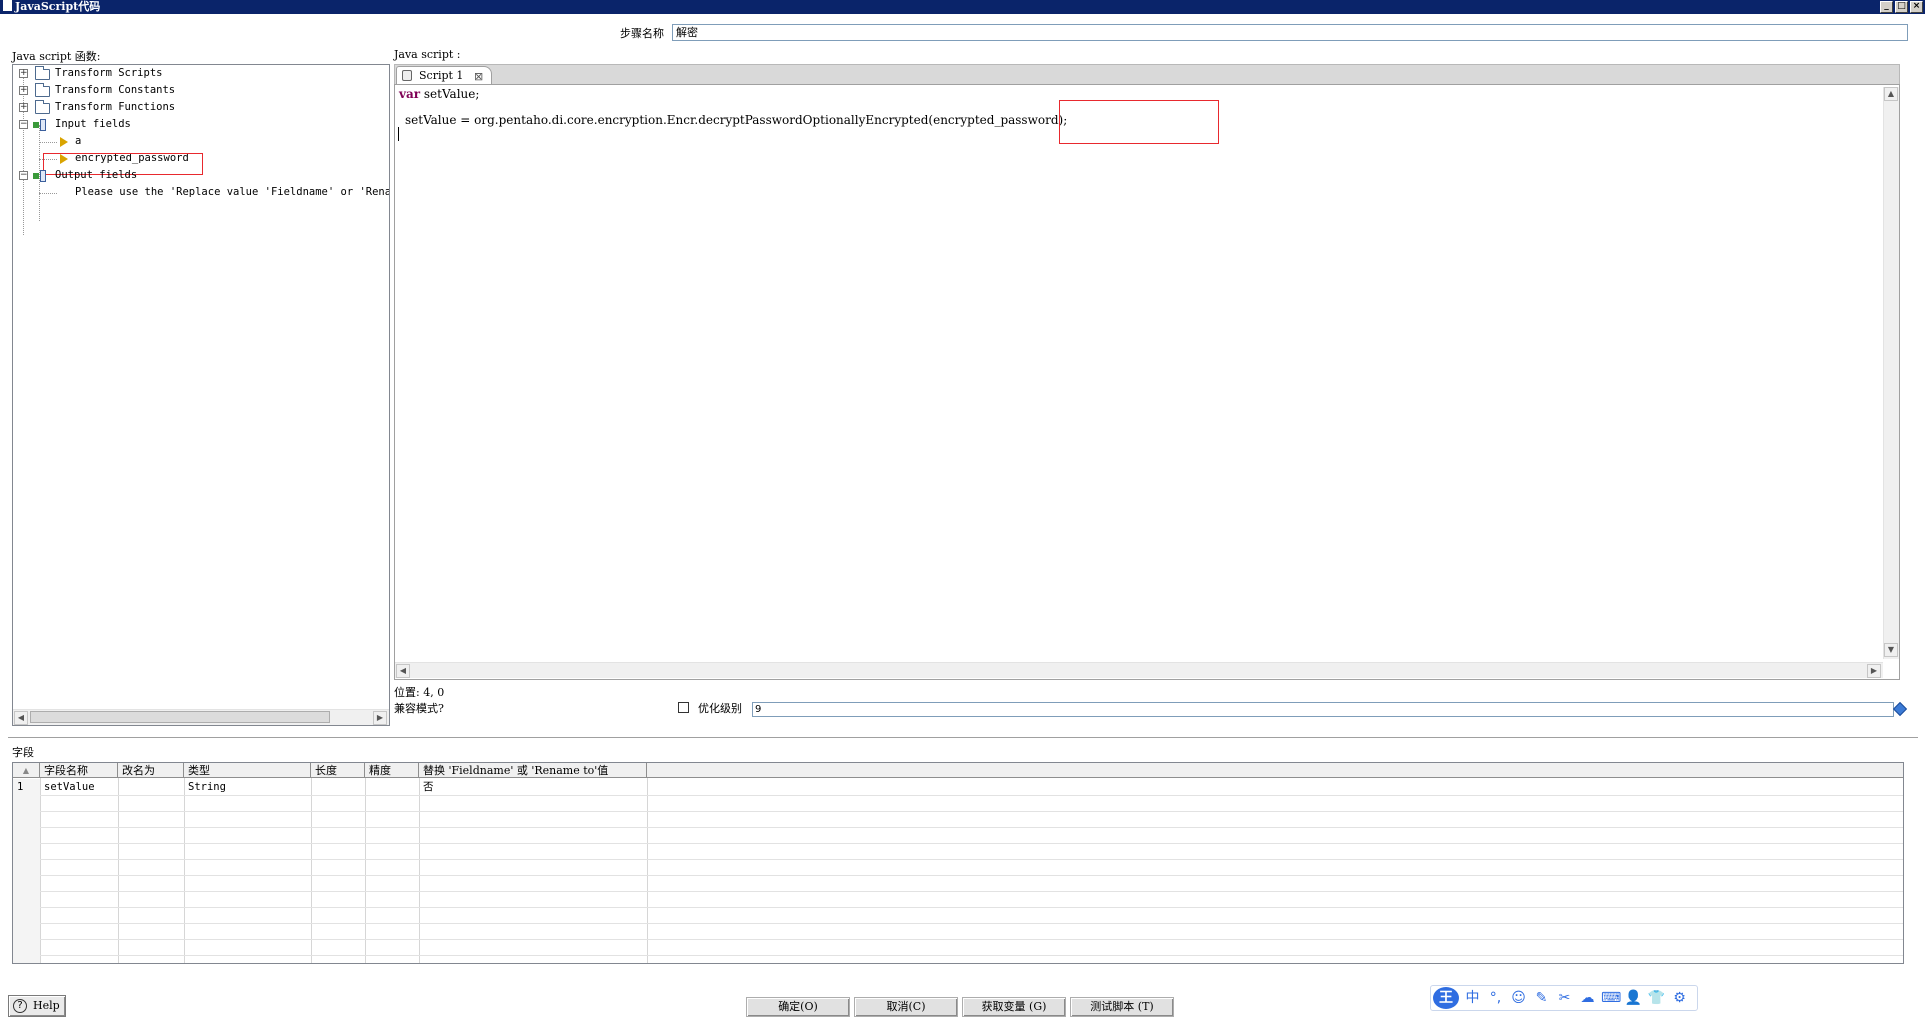 Image resolution: width=1925 pixels, height=1023 pixels. I want to click on variable-diamond-icon, so click(1900, 709).